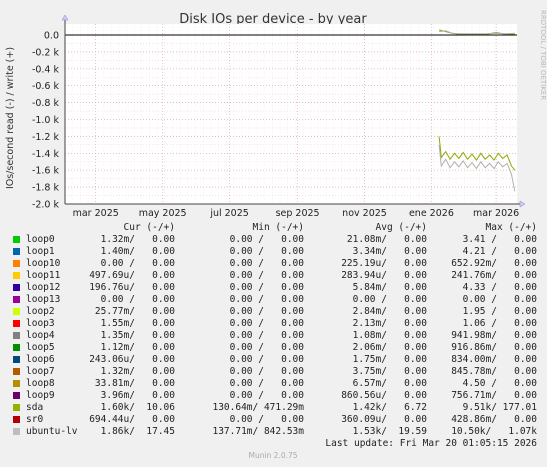 Image resolution: width=547 pixels, height=467 pixels. I want to click on legend-cur: 243.06u/ 0.00, so click(132, 359).